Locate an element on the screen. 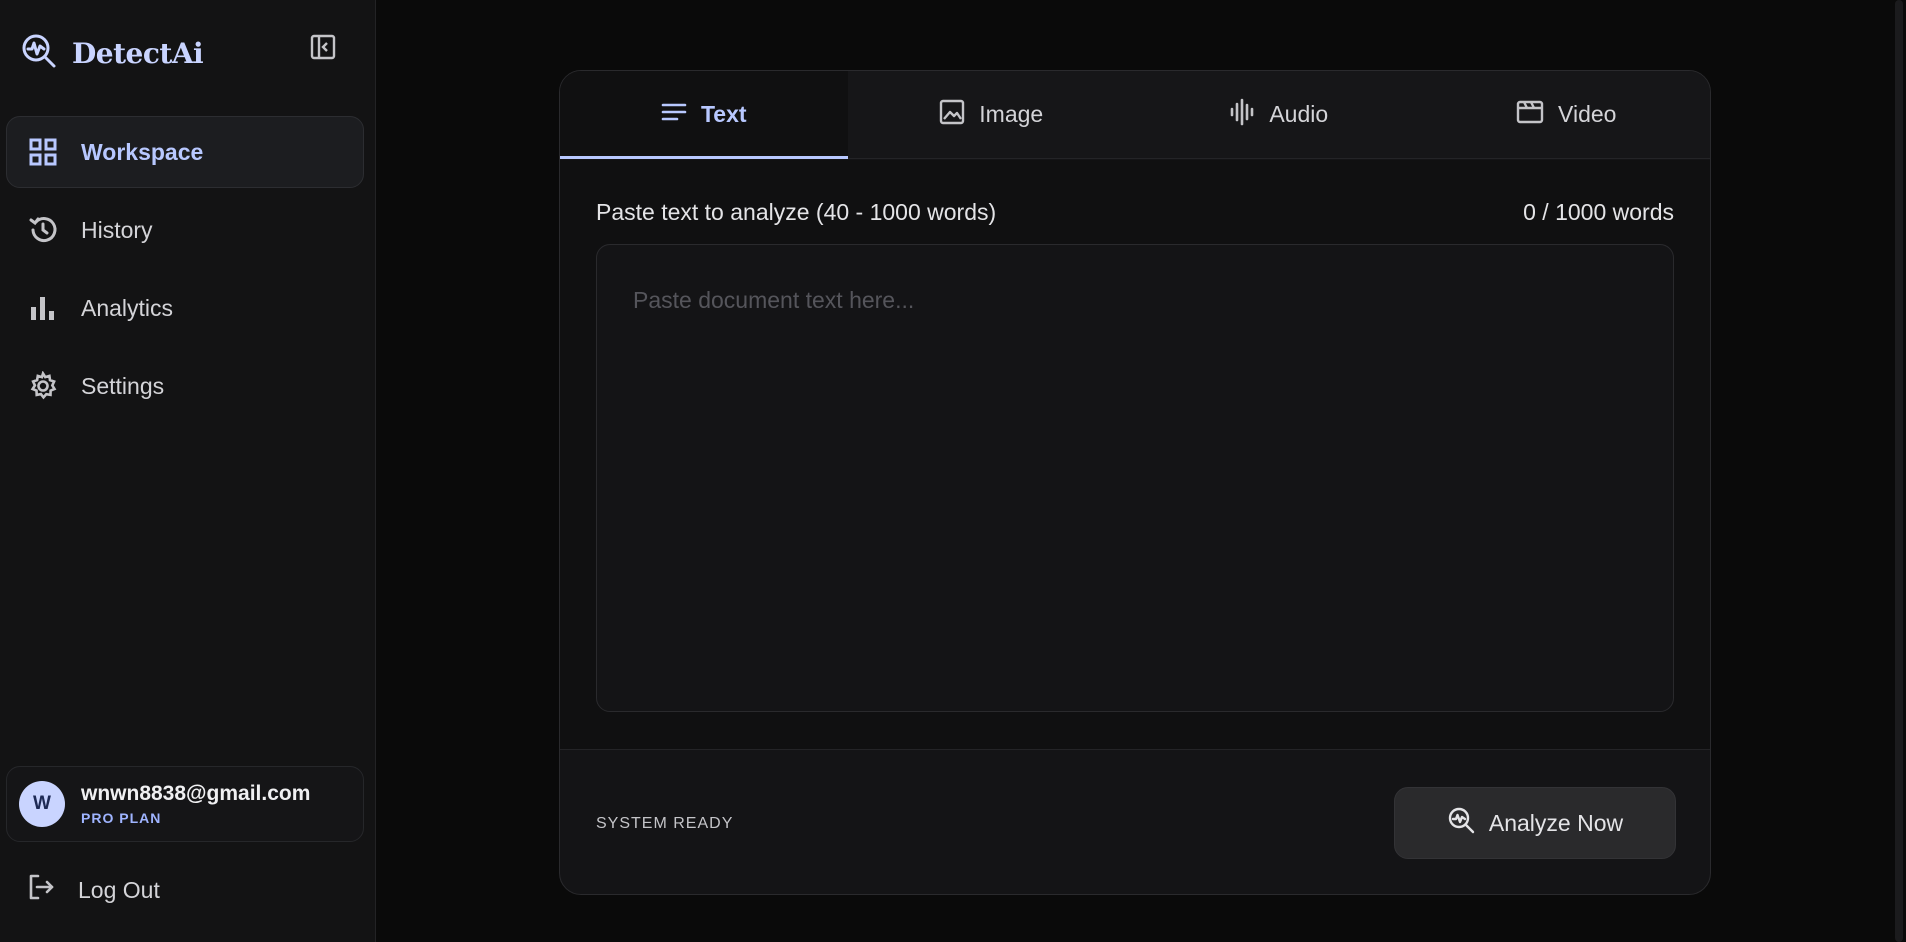 The image size is (1906, 942). history-icon is located at coordinates (43, 230).